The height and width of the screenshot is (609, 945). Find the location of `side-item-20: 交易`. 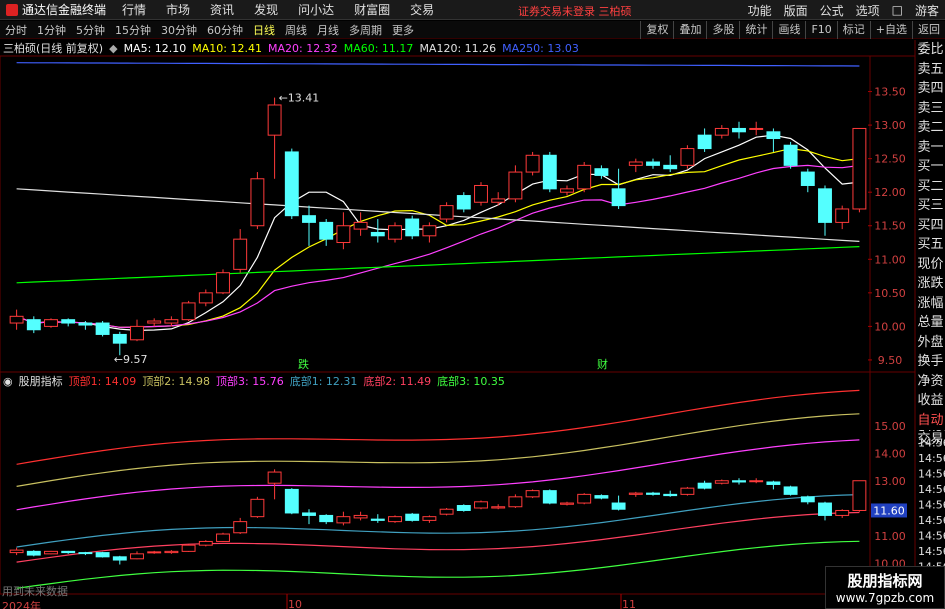

side-item-20: 交易 is located at coordinates (930, 440).